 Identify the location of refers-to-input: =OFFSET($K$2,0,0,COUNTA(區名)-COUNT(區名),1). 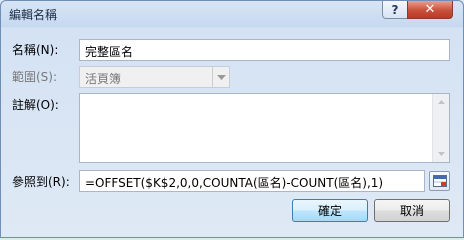
(252, 181).